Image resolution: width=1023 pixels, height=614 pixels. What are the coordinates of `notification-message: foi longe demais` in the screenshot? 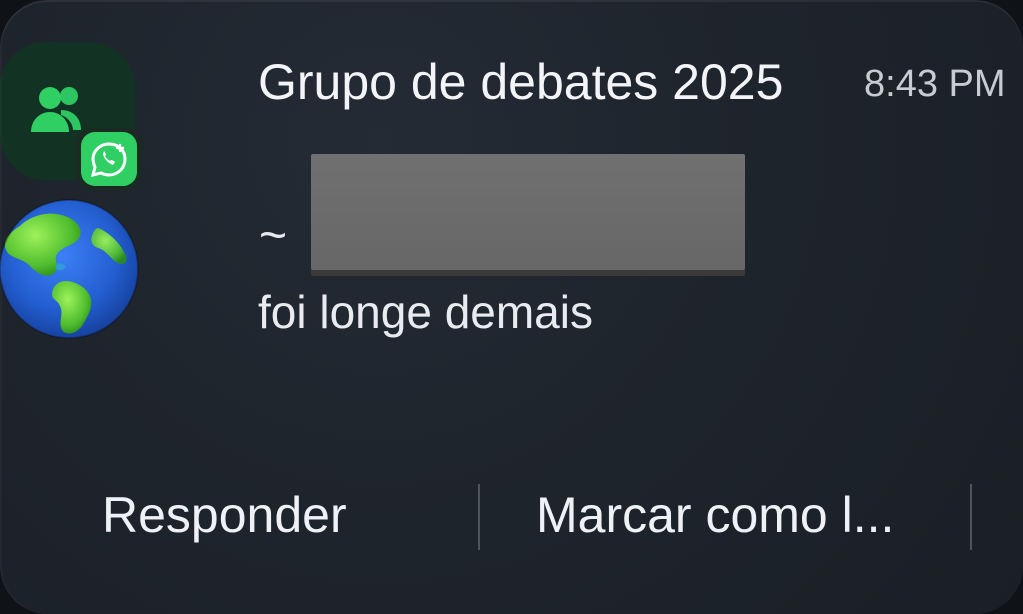 It's located at (425, 312).